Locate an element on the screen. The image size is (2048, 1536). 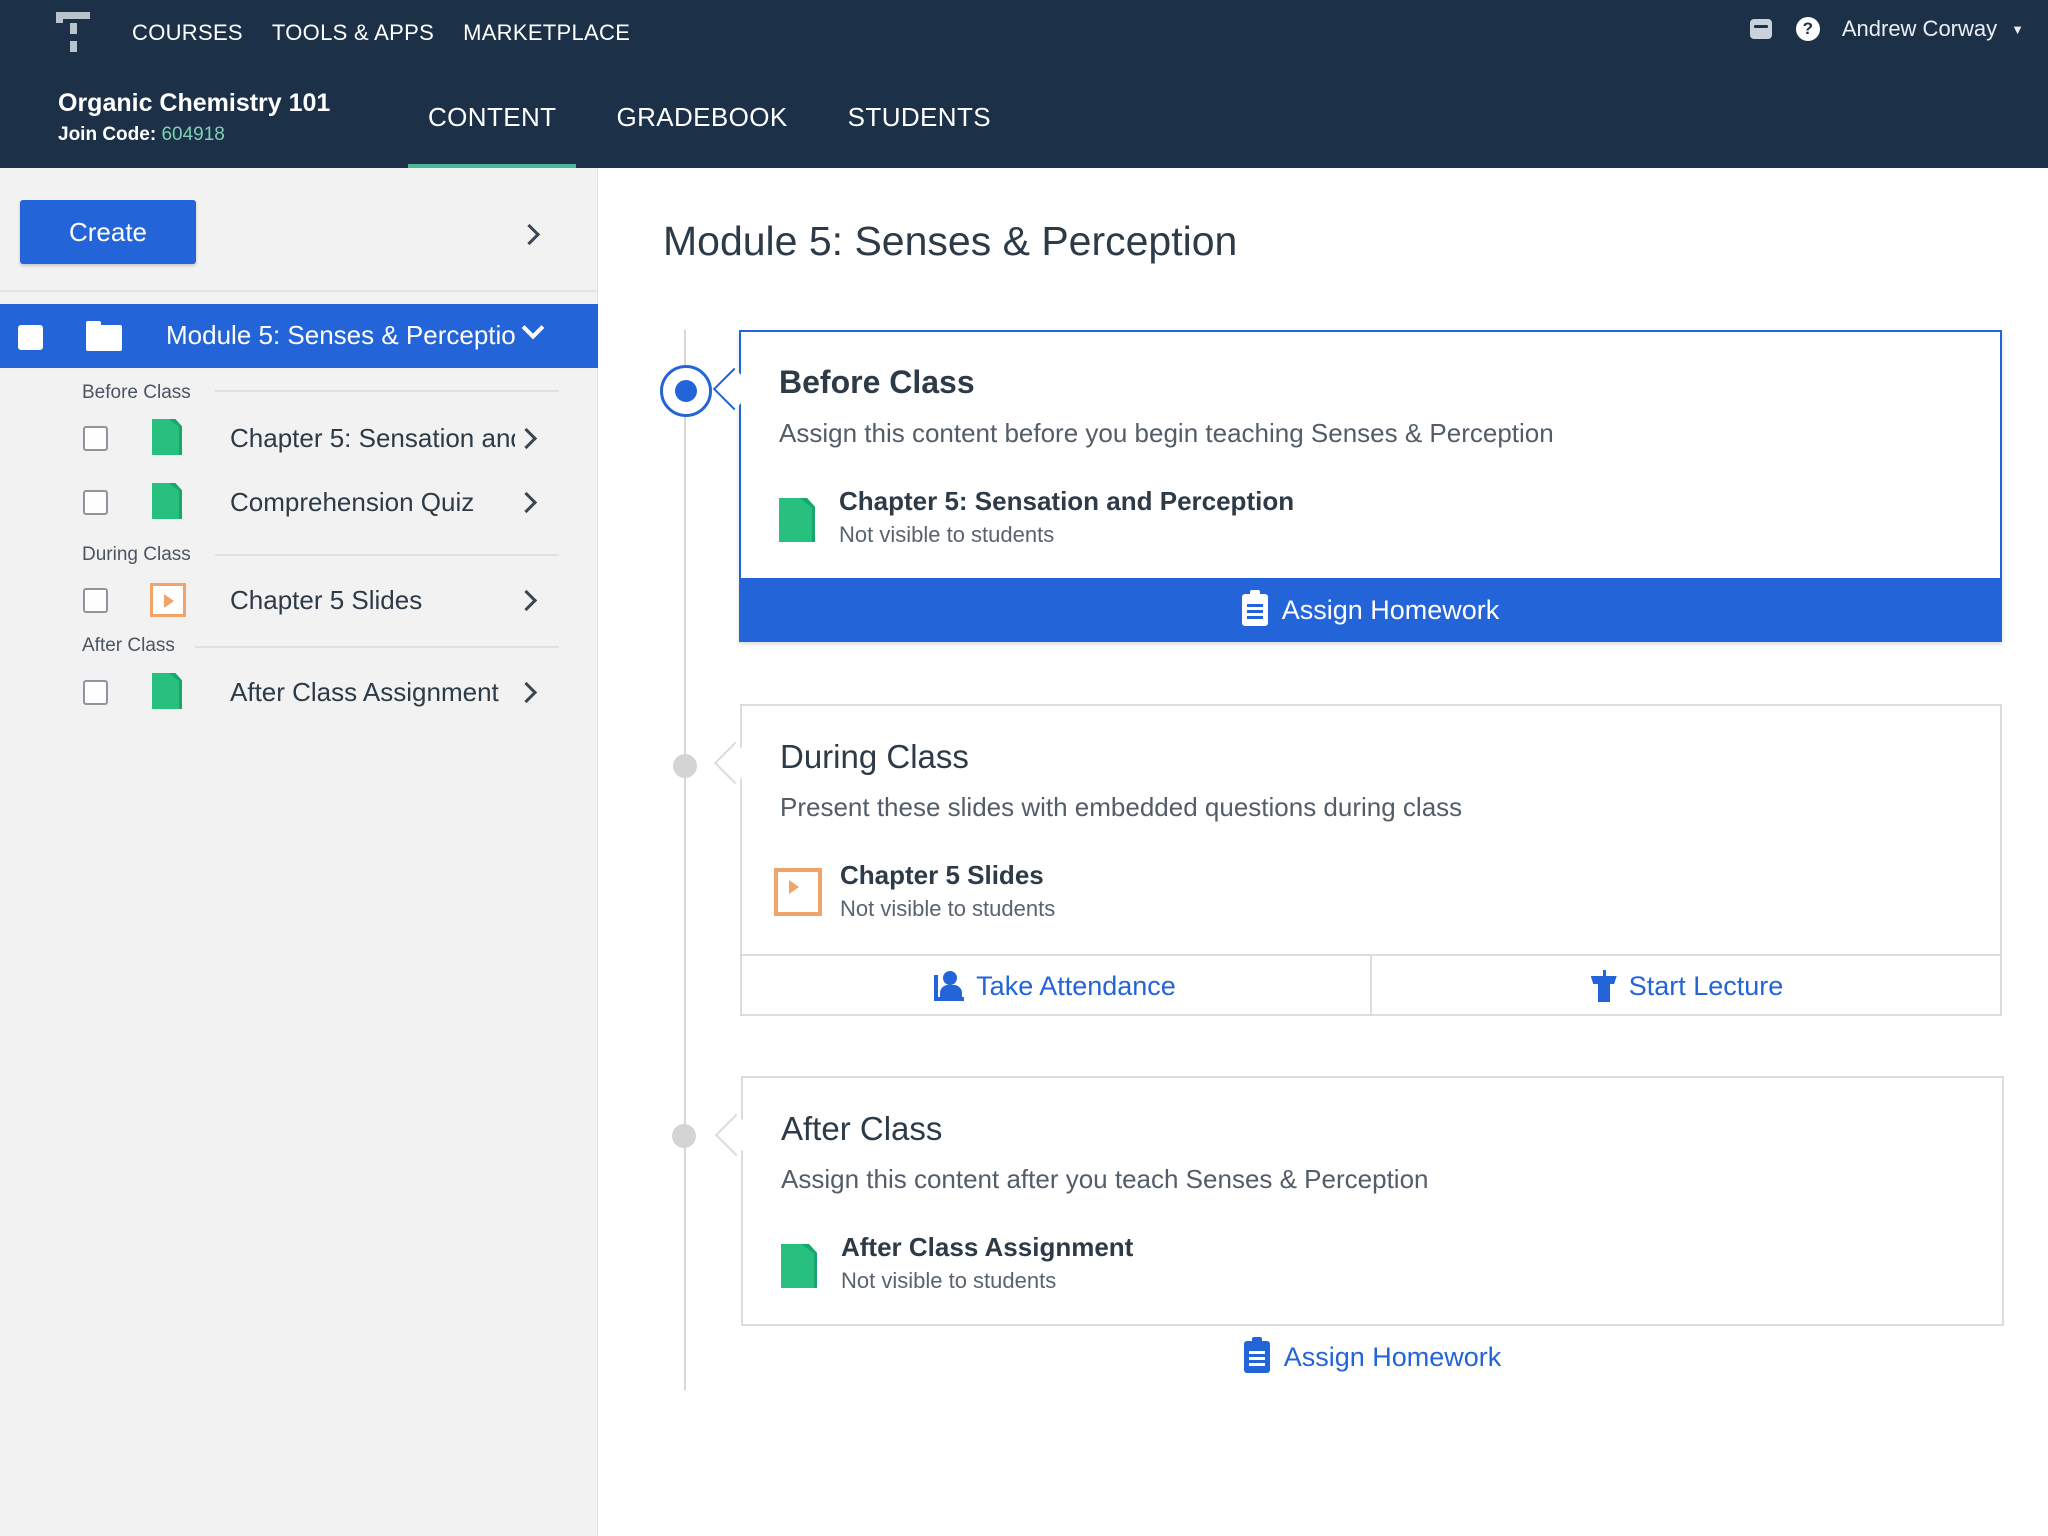
user-name: Andrew Corway is located at coordinates (1919, 28).